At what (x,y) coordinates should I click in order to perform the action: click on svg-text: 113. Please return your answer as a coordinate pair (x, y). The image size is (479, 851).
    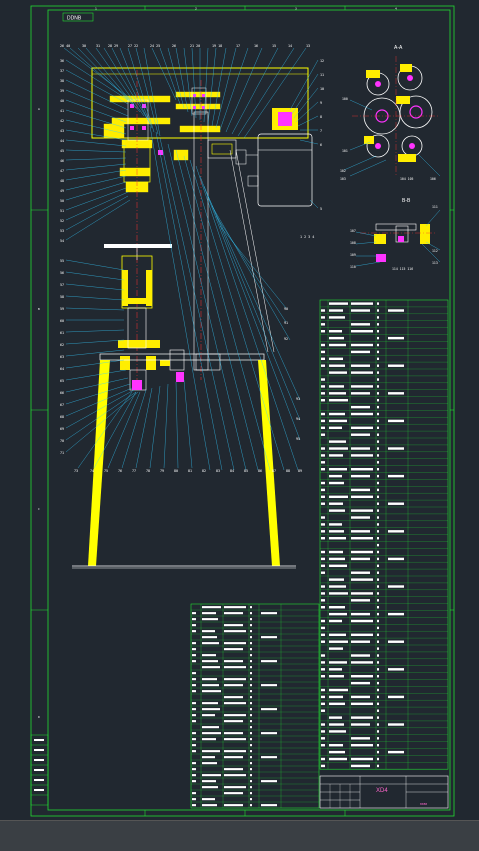
    Looking at the image, I should click on (435, 263).